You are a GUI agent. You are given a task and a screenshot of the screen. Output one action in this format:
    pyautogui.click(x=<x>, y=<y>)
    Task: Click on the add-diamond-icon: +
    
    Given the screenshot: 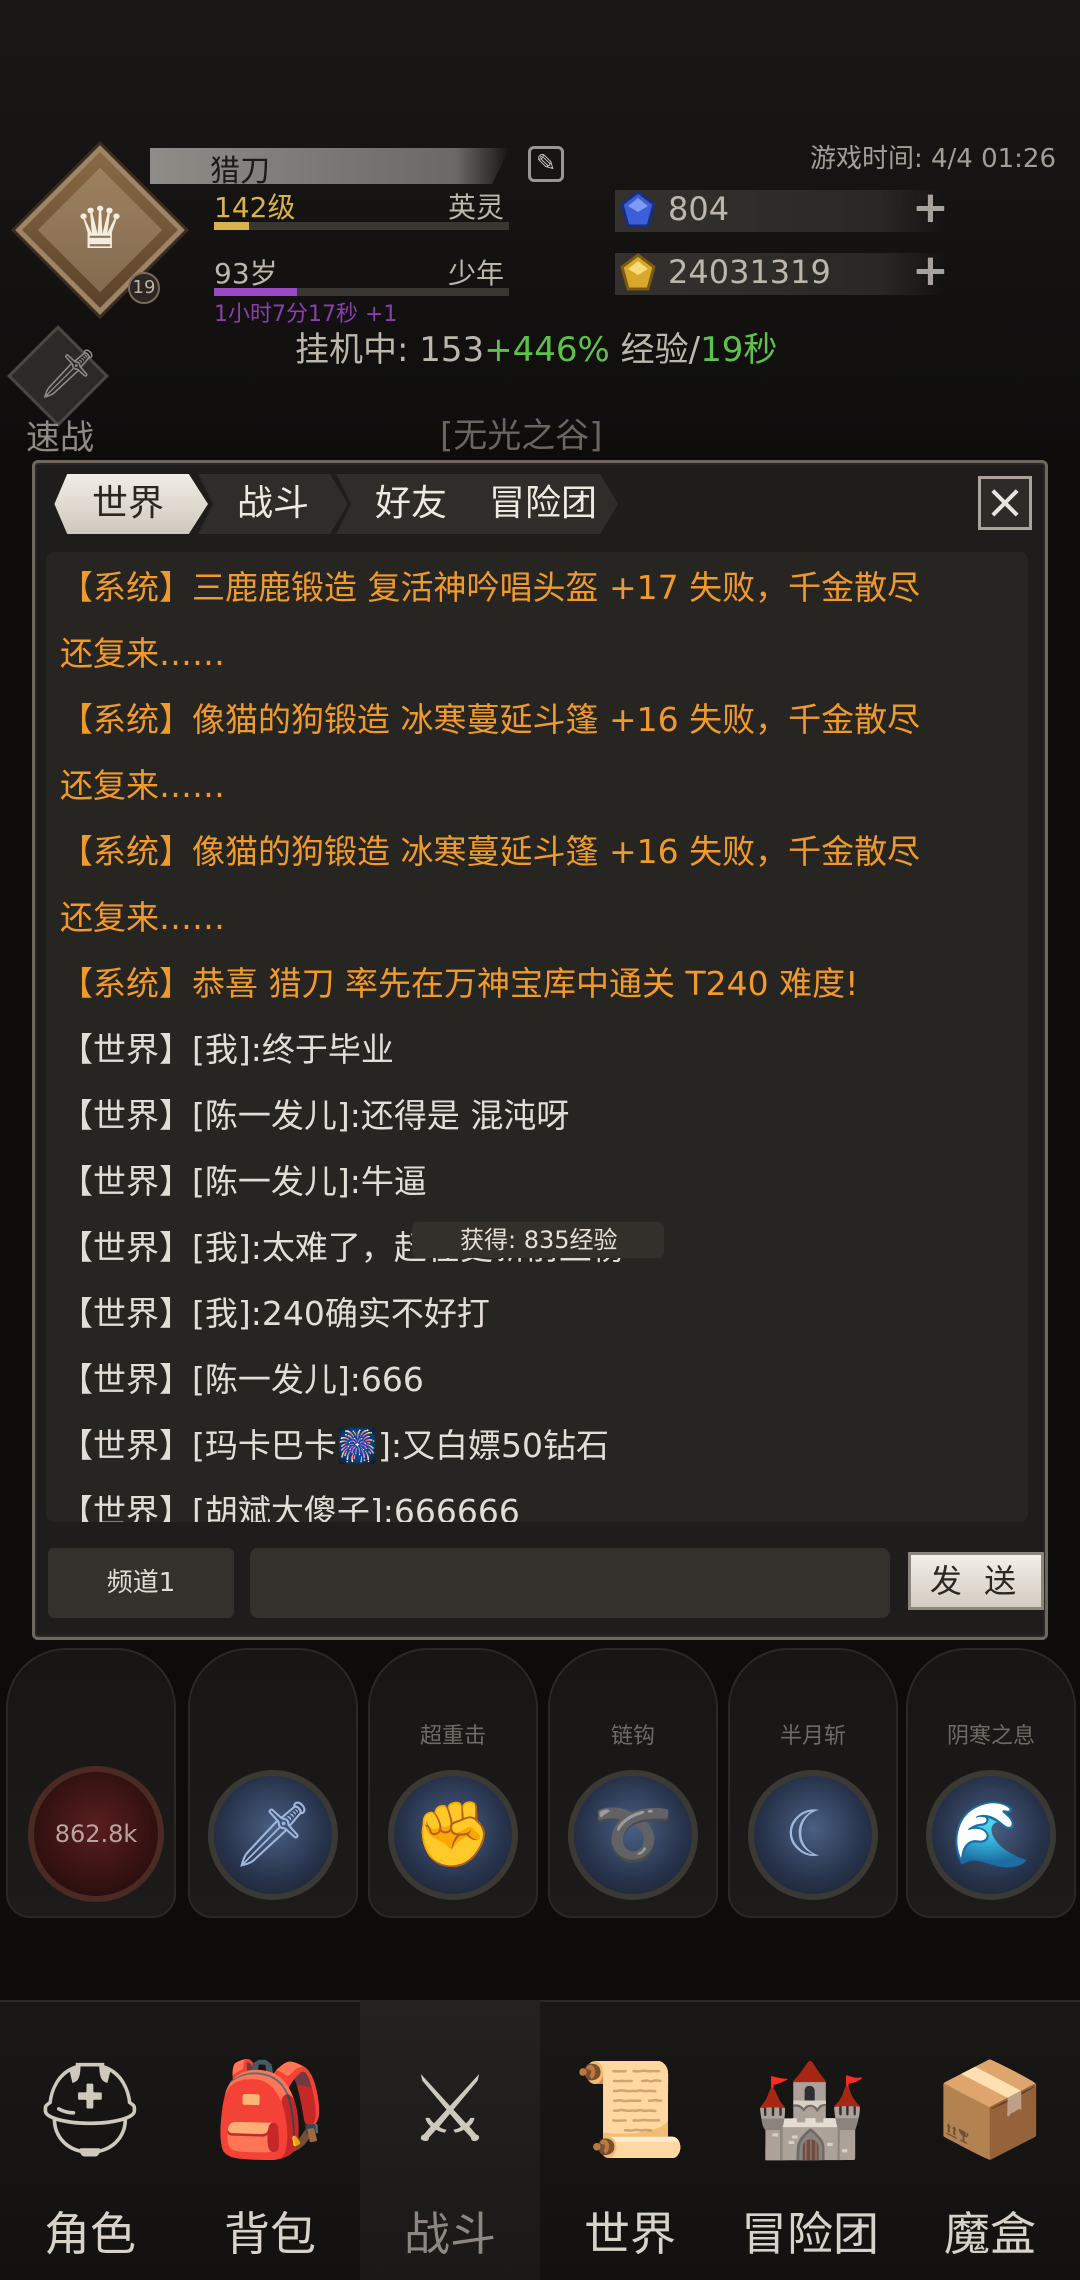 What is the action you would take?
    pyautogui.click(x=930, y=207)
    